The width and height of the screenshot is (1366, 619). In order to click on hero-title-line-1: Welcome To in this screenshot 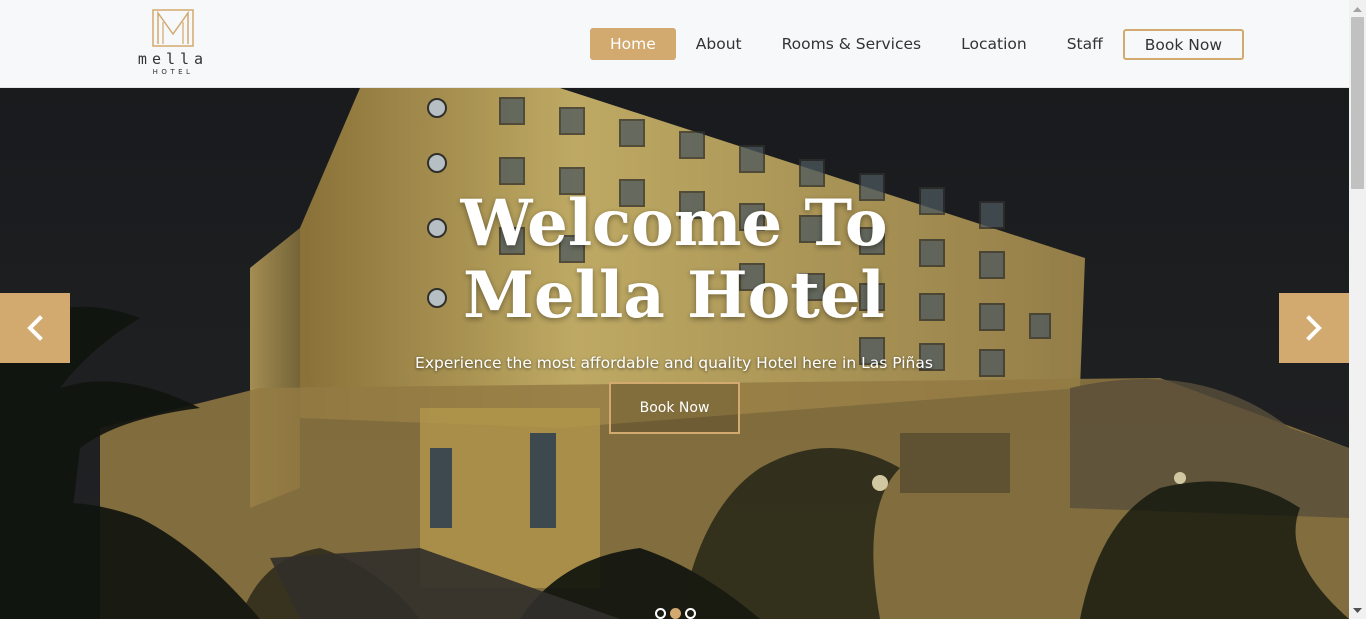, I will do `click(674, 223)`.